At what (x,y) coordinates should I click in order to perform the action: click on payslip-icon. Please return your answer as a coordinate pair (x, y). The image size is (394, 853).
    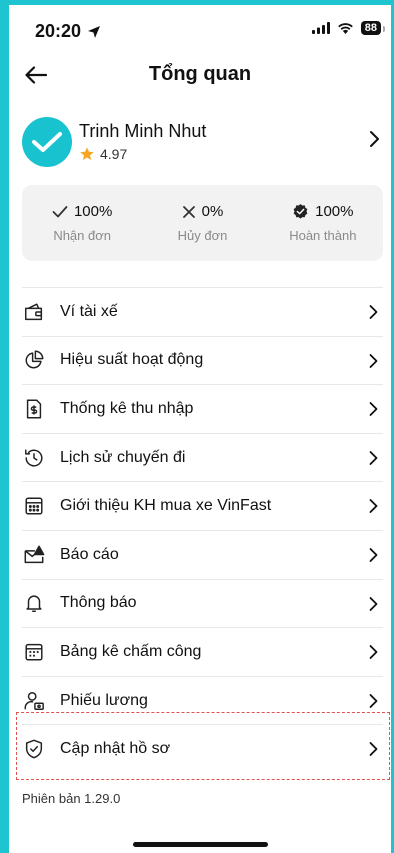
    Looking at the image, I should click on (34, 701).